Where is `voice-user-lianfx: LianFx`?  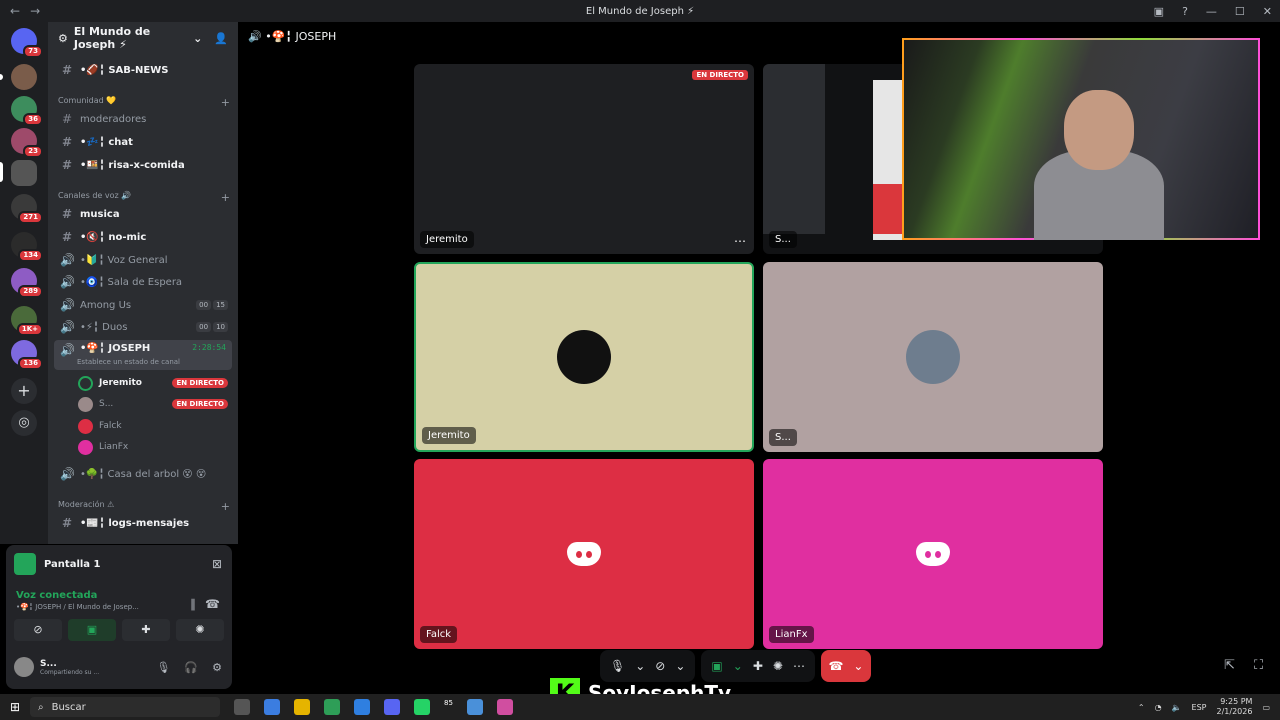
voice-user-lianfx: LianFx is located at coordinates (153, 447).